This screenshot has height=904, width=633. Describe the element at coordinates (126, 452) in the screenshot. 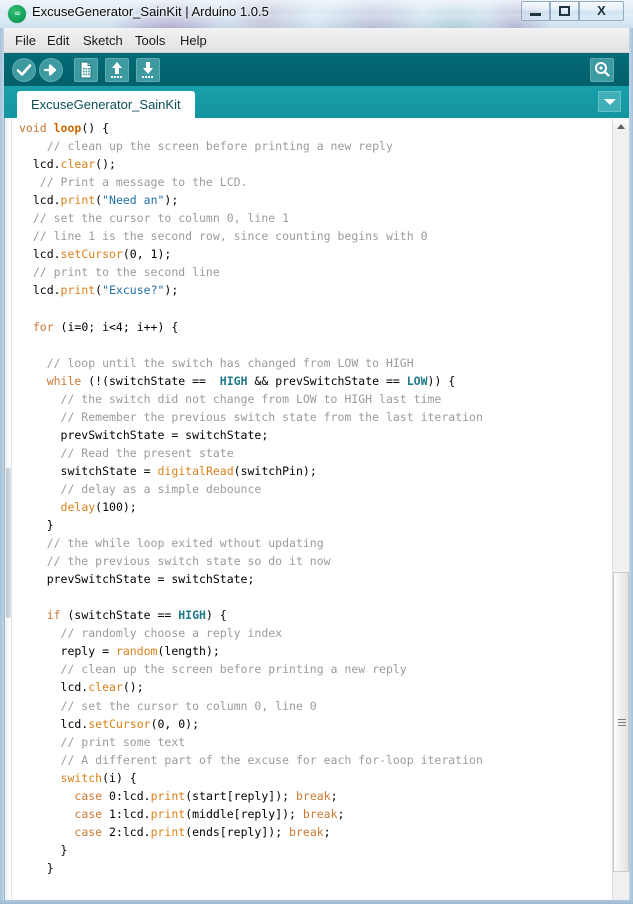

I see `code-token: // Read the present state` at that location.